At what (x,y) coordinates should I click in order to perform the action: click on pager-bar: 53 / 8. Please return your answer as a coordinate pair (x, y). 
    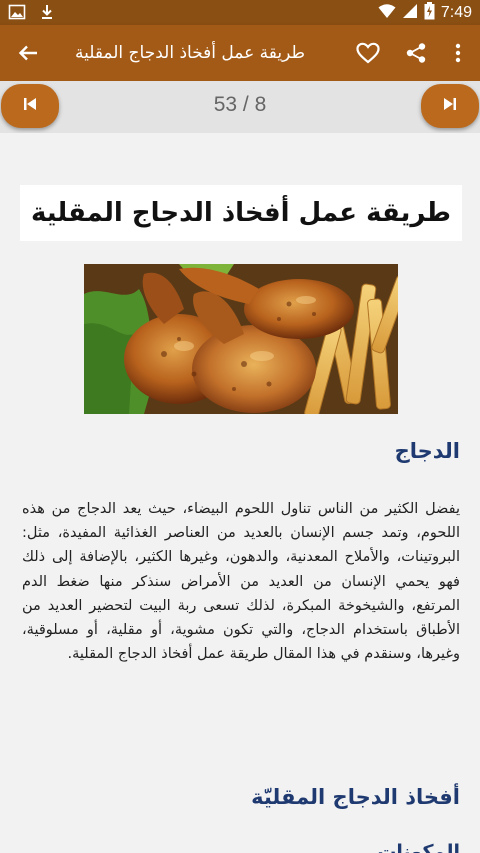
    Looking at the image, I should click on (240, 107).